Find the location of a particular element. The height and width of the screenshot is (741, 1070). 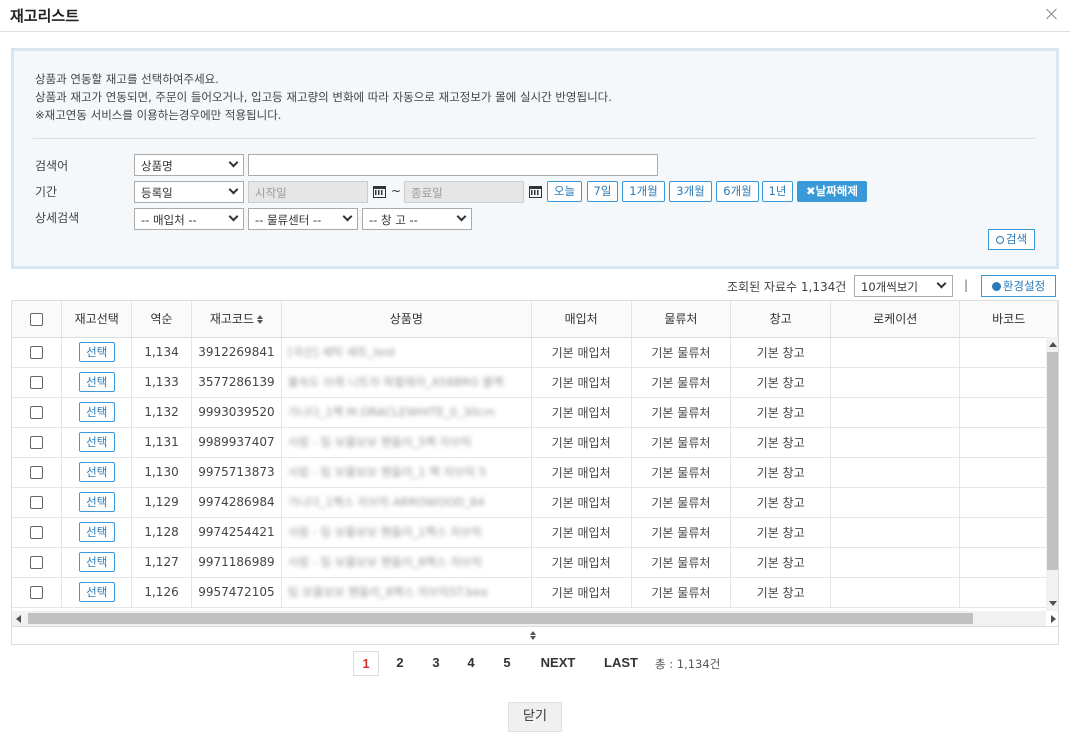

close-icon is located at coordinates (1052, 14).